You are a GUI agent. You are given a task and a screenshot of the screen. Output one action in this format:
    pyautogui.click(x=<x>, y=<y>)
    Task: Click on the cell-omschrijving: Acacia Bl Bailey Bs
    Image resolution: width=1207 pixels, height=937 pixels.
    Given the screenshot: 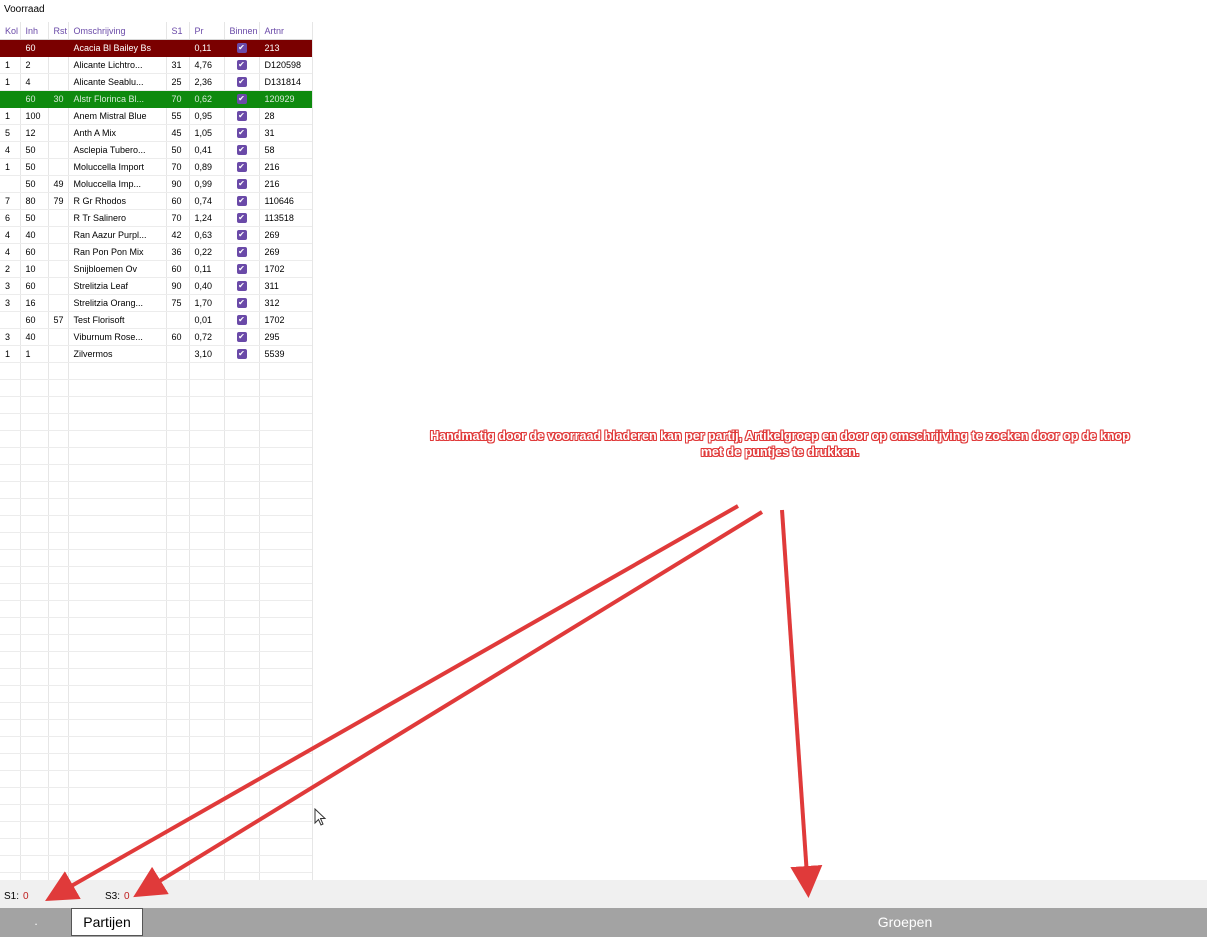 What is the action you would take?
    pyautogui.click(x=117, y=48)
    